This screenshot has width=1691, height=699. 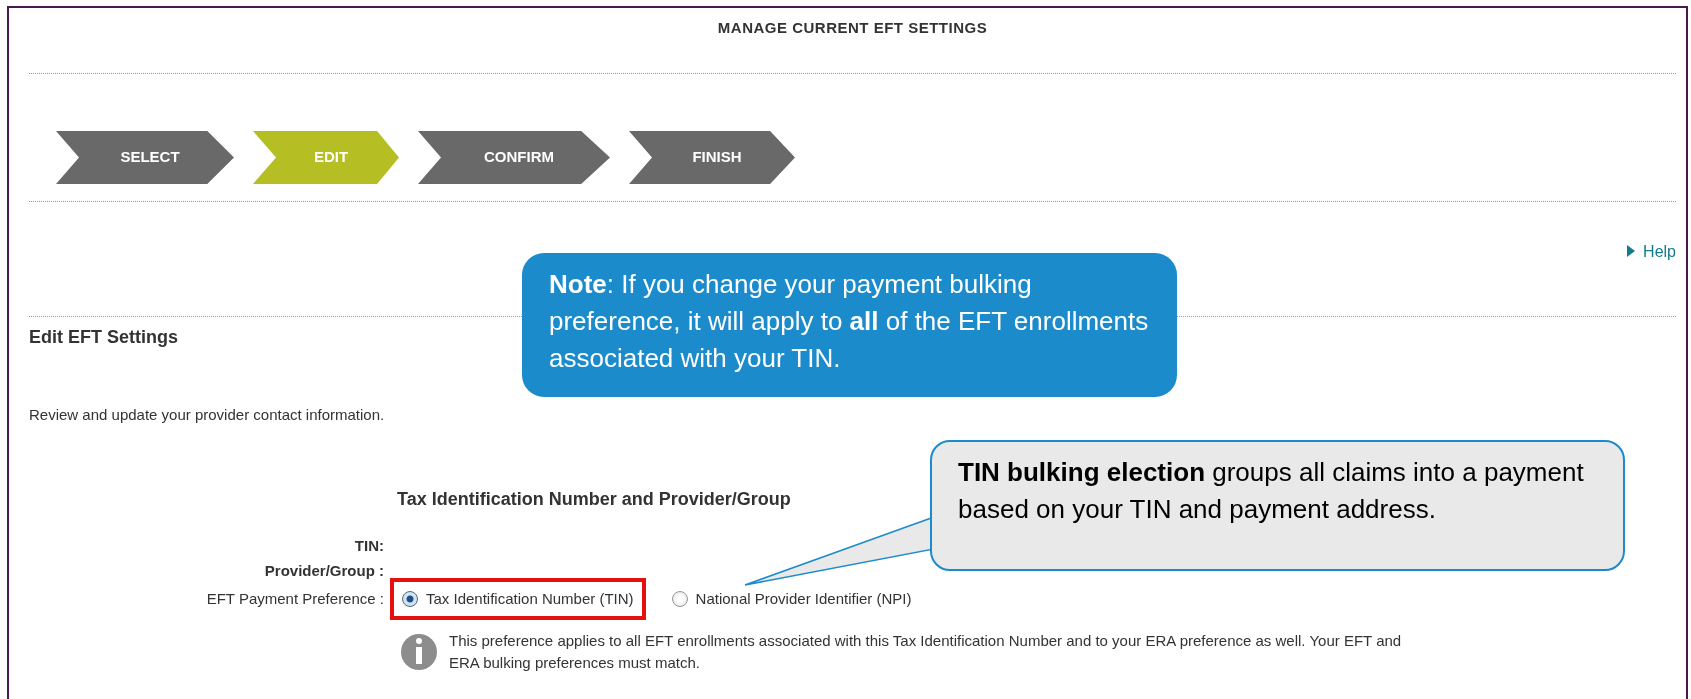 I want to click on field-label: EFT Payment Preference :, so click(x=294, y=598).